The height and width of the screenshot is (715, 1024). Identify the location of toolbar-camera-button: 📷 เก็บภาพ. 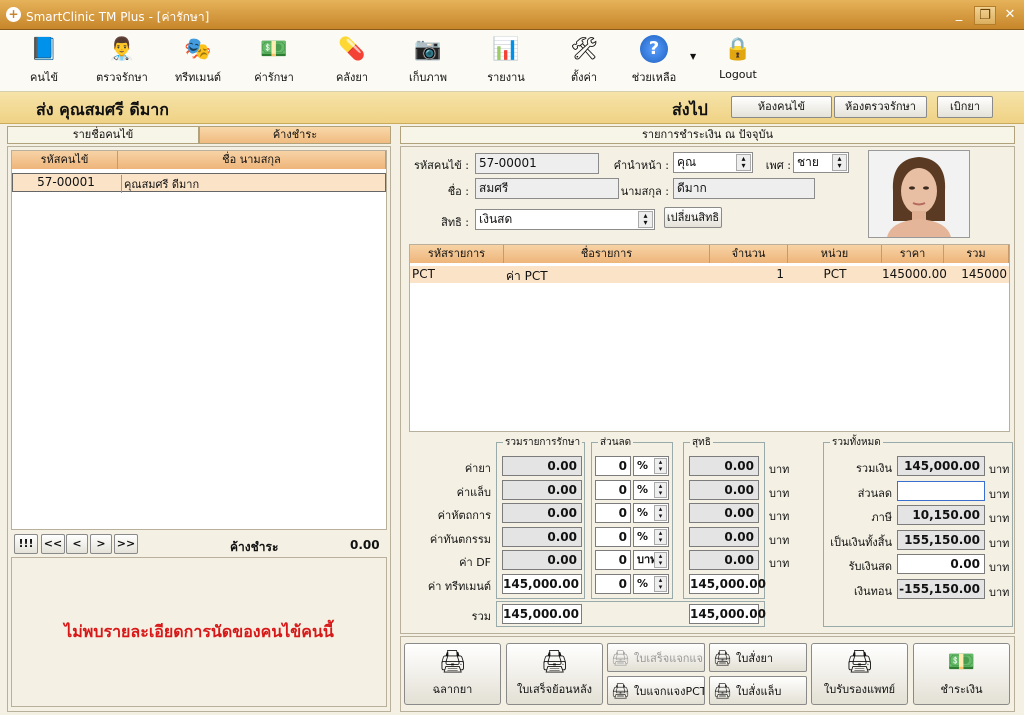
(428, 62).